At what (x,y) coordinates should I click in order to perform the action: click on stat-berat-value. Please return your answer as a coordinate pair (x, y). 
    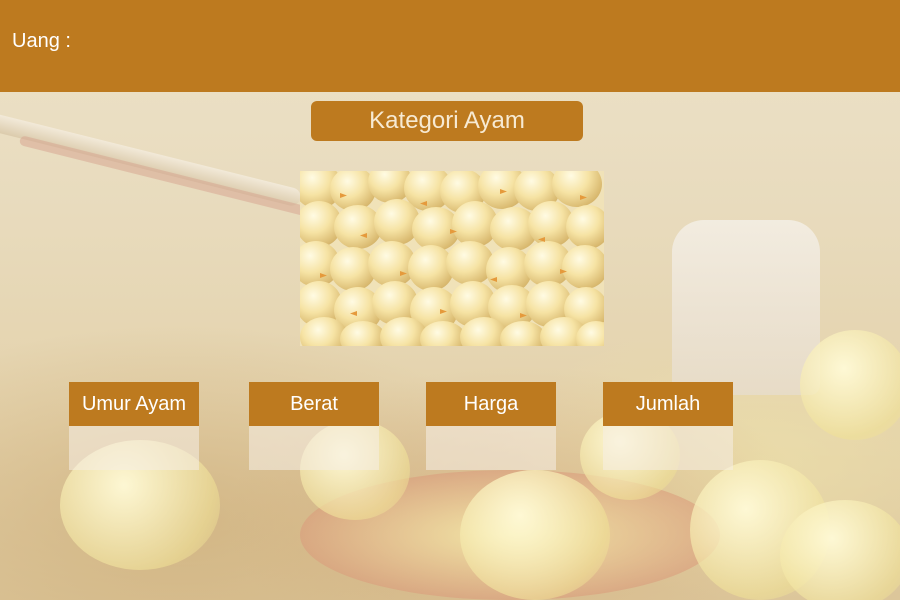
    Looking at the image, I should click on (314, 448).